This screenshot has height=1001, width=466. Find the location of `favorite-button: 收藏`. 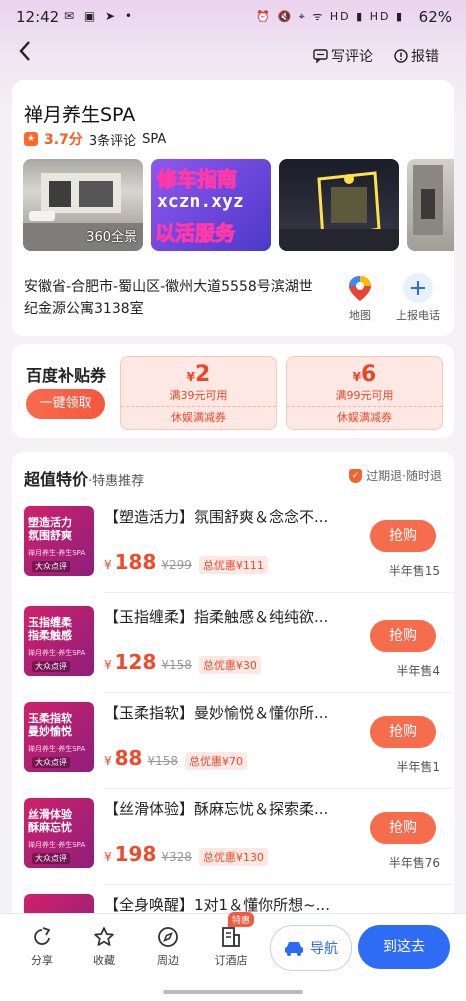

favorite-button: 收藏 is located at coordinates (104, 947).